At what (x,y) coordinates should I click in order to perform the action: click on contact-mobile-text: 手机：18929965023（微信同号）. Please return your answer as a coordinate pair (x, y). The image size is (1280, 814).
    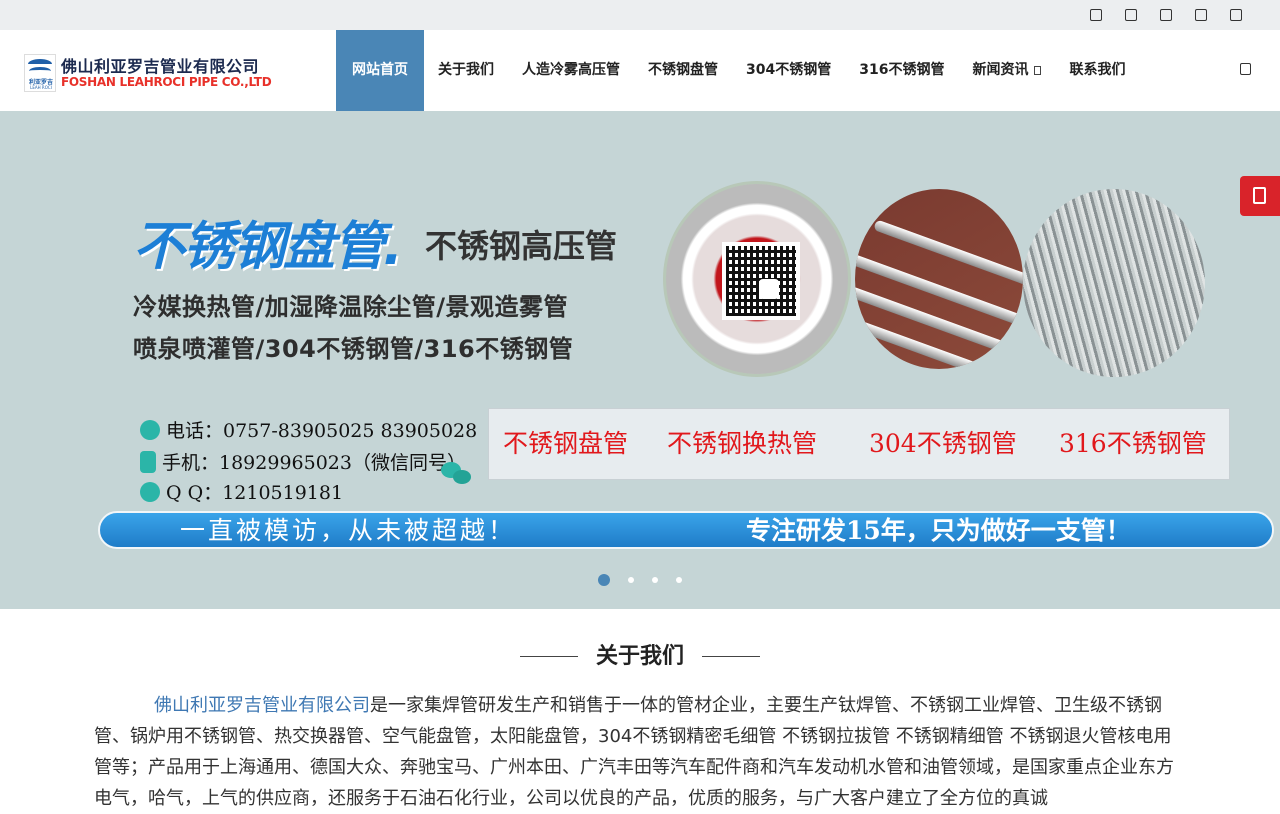
    Looking at the image, I should click on (314, 463).